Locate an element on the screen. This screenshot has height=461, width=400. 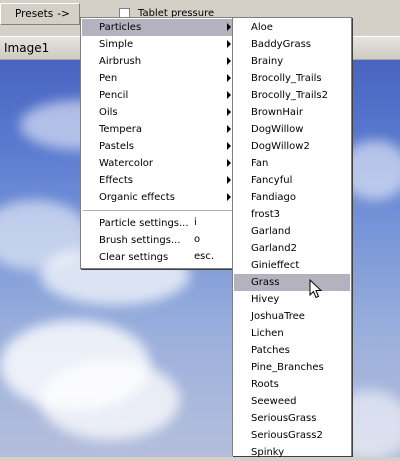
menu-item-effects: Effects is located at coordinates (161, 180).